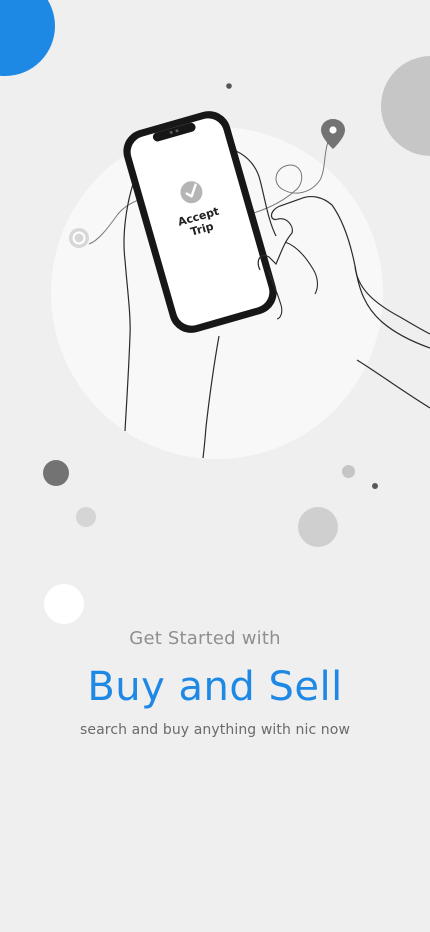  What do you see at coordinates (86, 517) in the screenshot?
I see `decor-light-dot` at bounding box center [86, 517].